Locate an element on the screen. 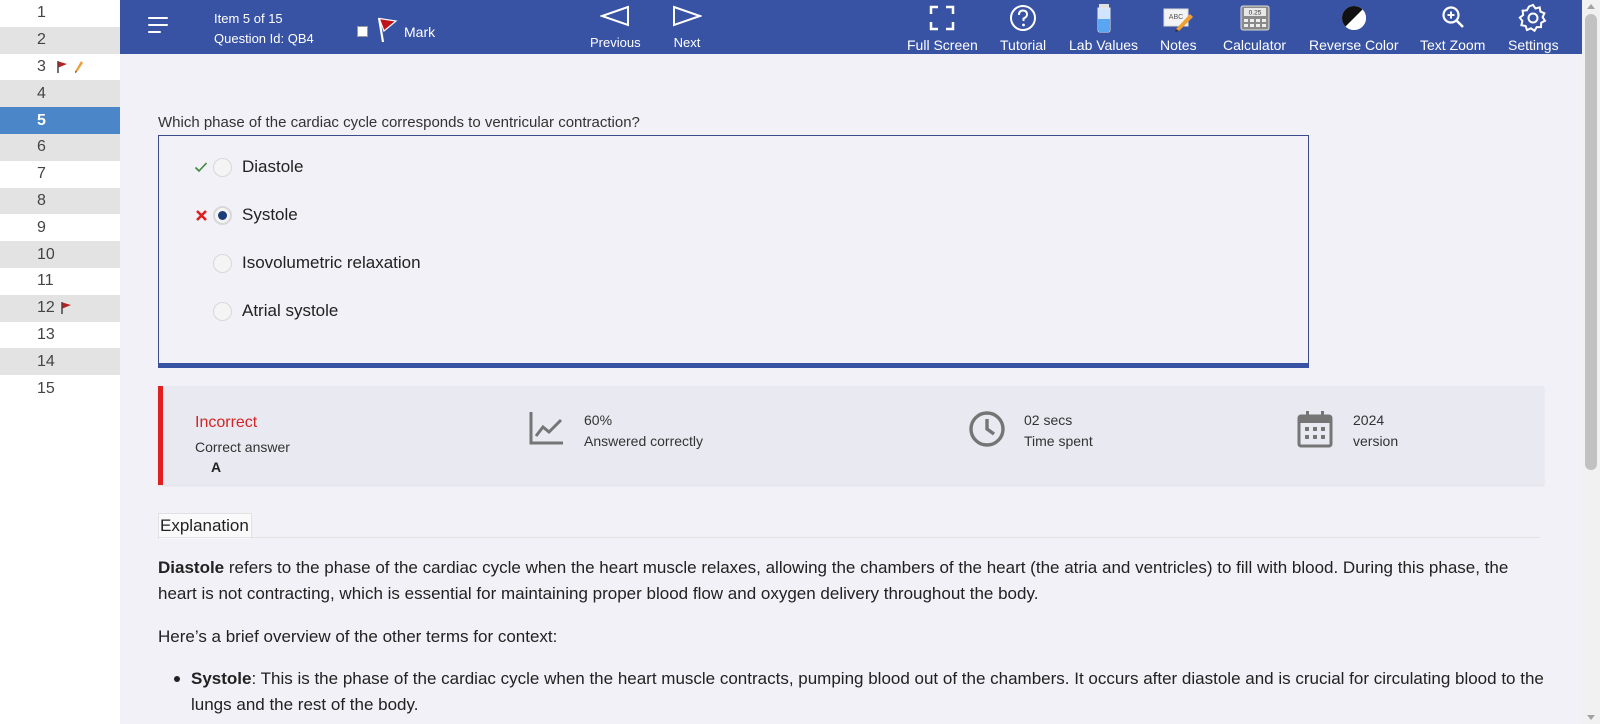 The width and height of the screenshot is (1600, 724). scrollbar-thumb is located at coordinates (1591, 242).